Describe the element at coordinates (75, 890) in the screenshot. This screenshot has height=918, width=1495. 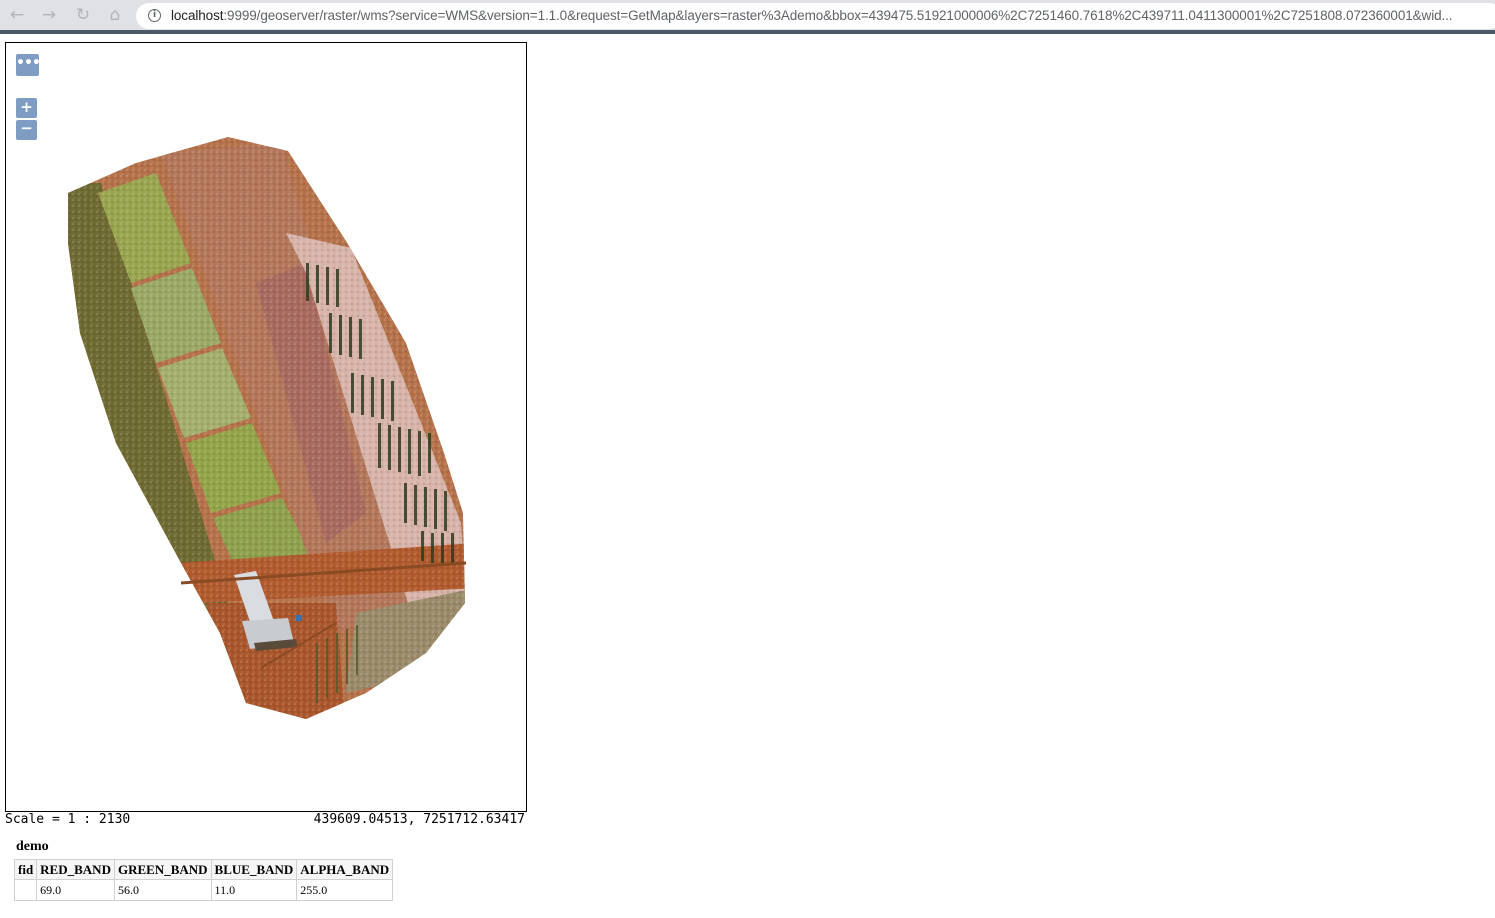
I see `table-cell: 69.0` at that location.